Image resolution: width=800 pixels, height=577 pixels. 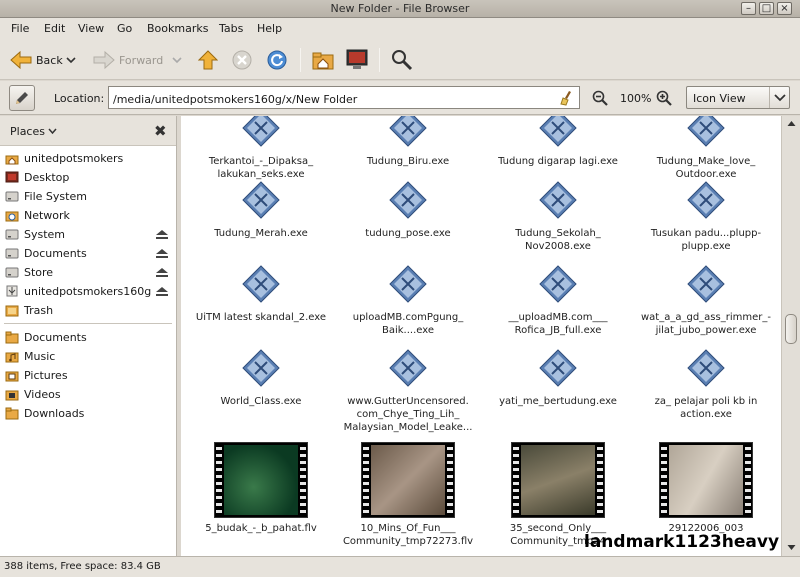 I want to click on file-item-exe: yati_me_bertudung.exe, so click(x=558, y=378).